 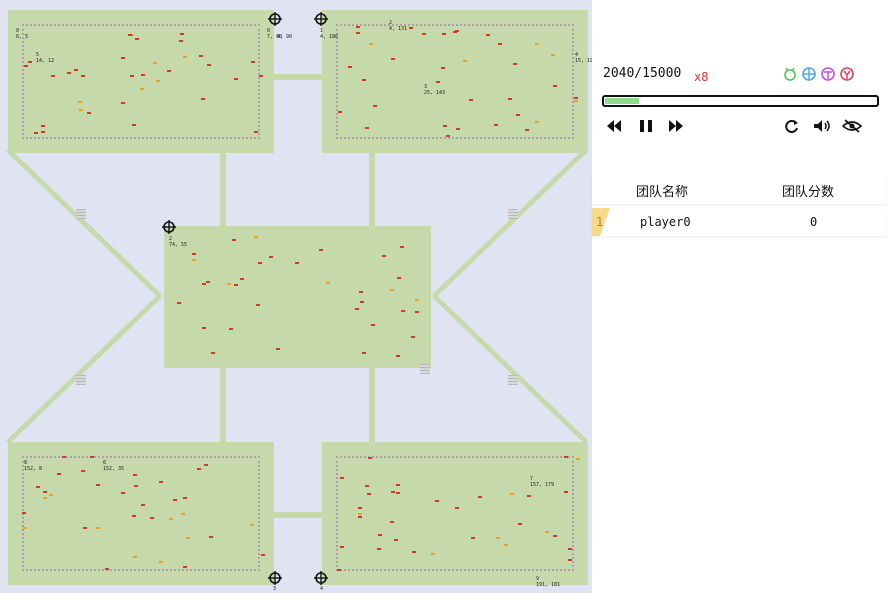 I want to click on status-panel: 2040/15000 x8, so click(x=740, y=96).